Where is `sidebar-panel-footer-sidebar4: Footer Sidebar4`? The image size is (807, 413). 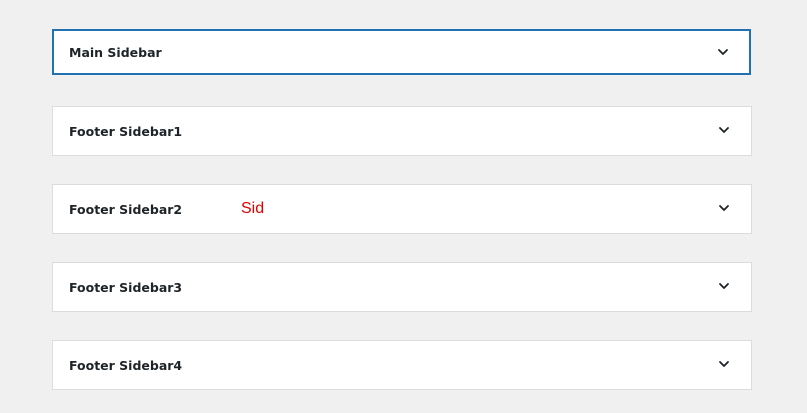 sidebar-panel-footer-sidebar4: Footer Sidebar4 is located at coordinates (402, 365).